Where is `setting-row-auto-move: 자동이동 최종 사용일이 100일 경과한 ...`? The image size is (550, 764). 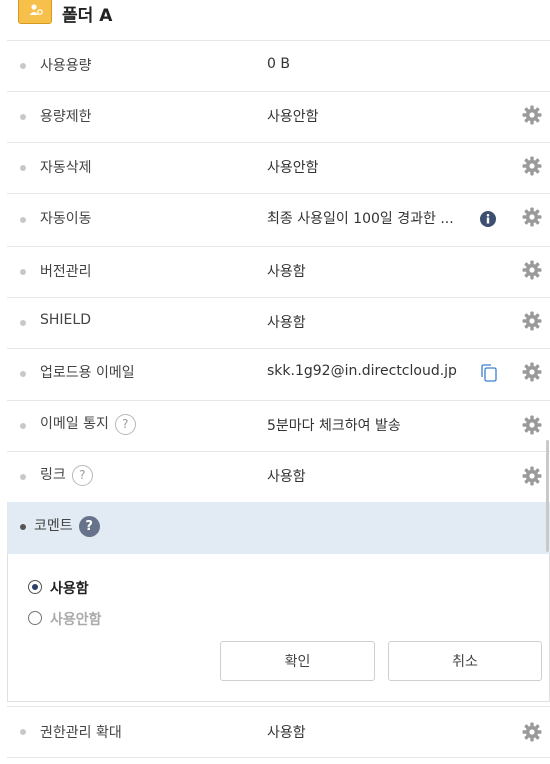 setting-row-auto-move: 자동이동 최종 사용일이 100일 경과한 ... is located at coordinates (278, 219).